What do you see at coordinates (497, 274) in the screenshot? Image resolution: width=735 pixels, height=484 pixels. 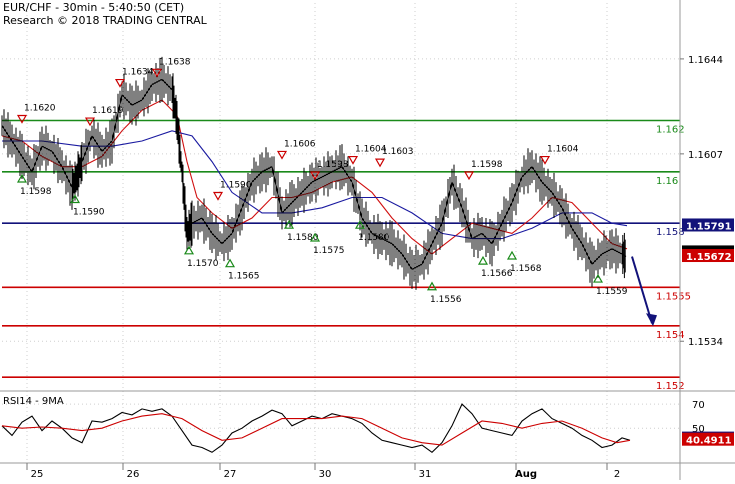 I see `low-marker-label: 1.1566` at bounding box center [497, 274].